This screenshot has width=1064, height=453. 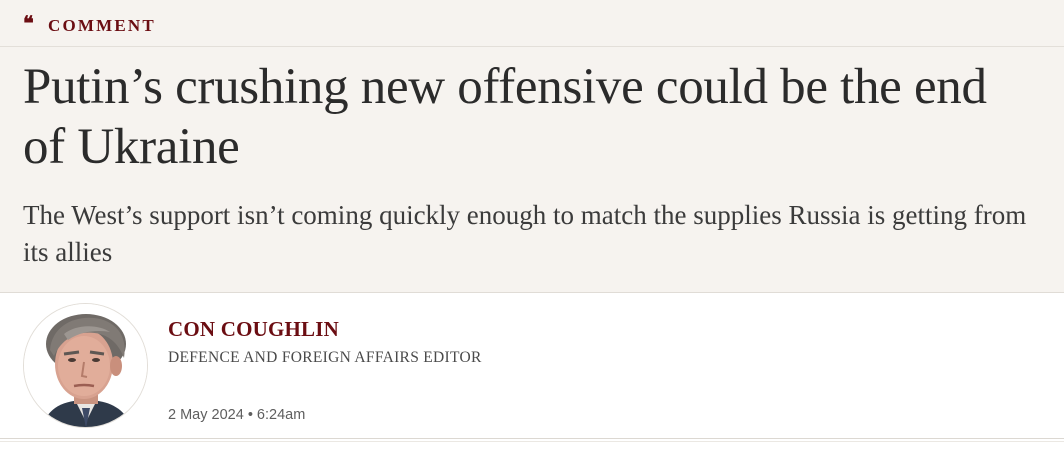 I want to click on section-bar: ❝ COMMENT, so click(x=532, y=23).